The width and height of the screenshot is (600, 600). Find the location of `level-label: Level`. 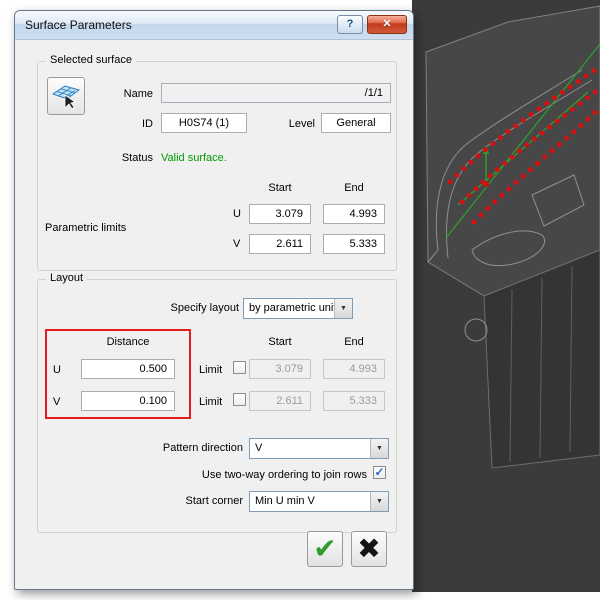

level-label: Level is located at coordinates (301, 124).